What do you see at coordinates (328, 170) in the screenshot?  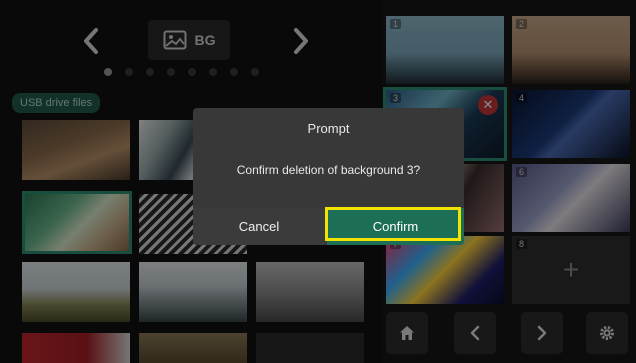 I see `dialog-message: Confirm deletion of background 3?` at bounding box center [328, 170].